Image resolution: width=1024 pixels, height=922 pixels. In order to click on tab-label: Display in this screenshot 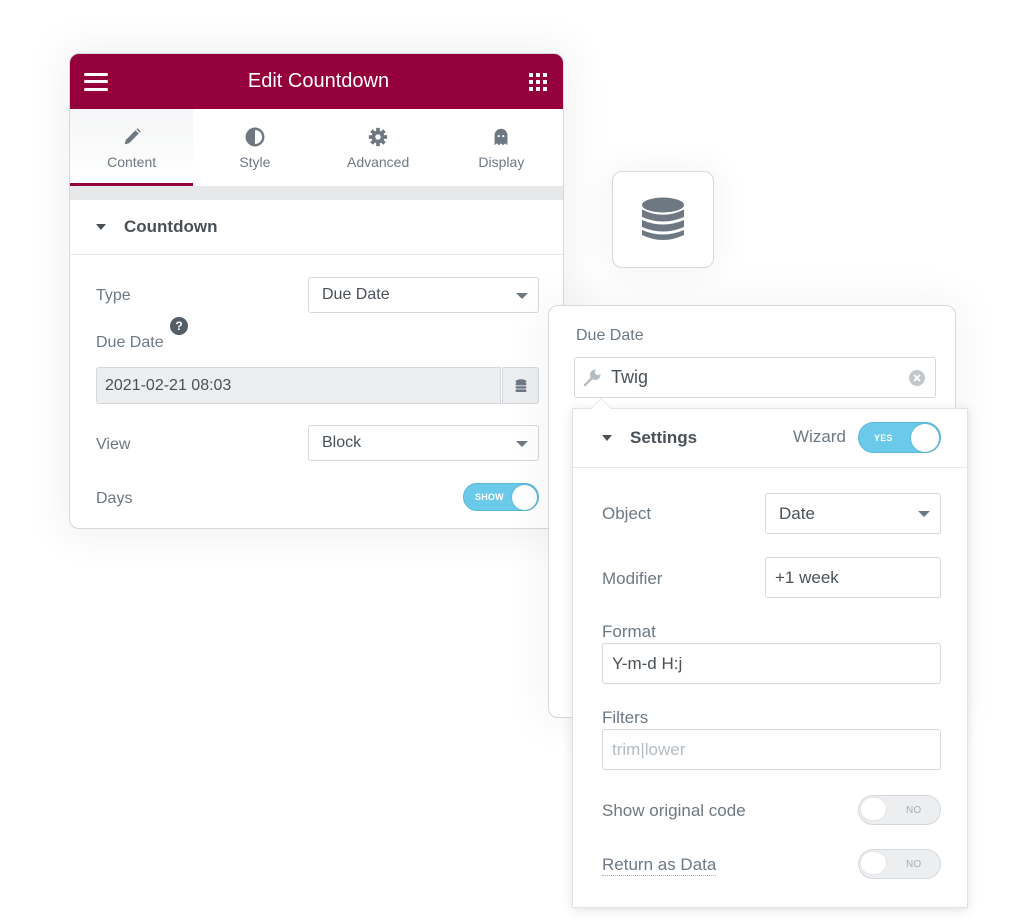, I will do `click(501, 161)`.